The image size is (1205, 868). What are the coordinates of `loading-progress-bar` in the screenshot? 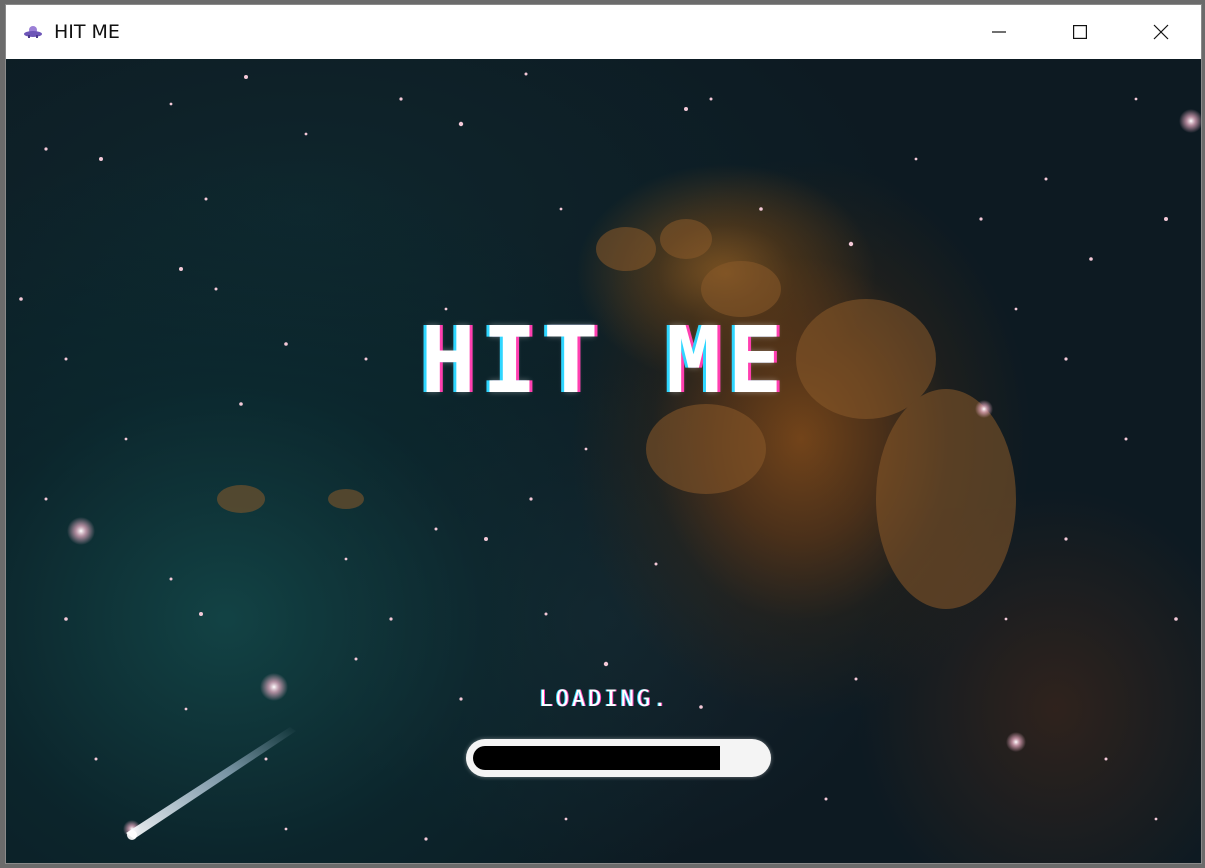 It's located at (618, 758).